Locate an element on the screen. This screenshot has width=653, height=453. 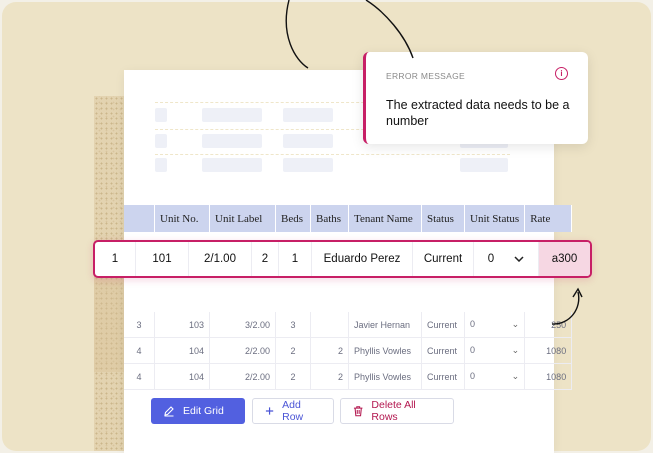
edit-grid-button: Edit Grid is located at coordinates (198, 411).